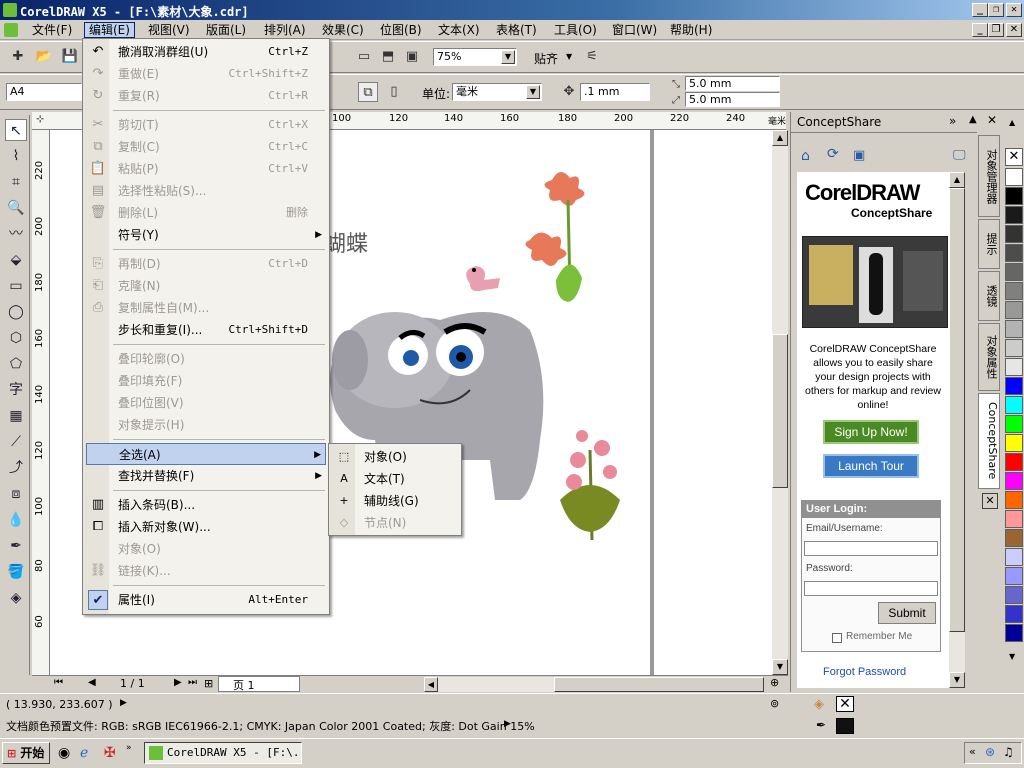 This screenshot has width=1024, height=768. What do you see at coordinates (732, 83) in the screenshot?
I see `duplicate-x-input: 5.0 mm` at bounding box center [732, 83].